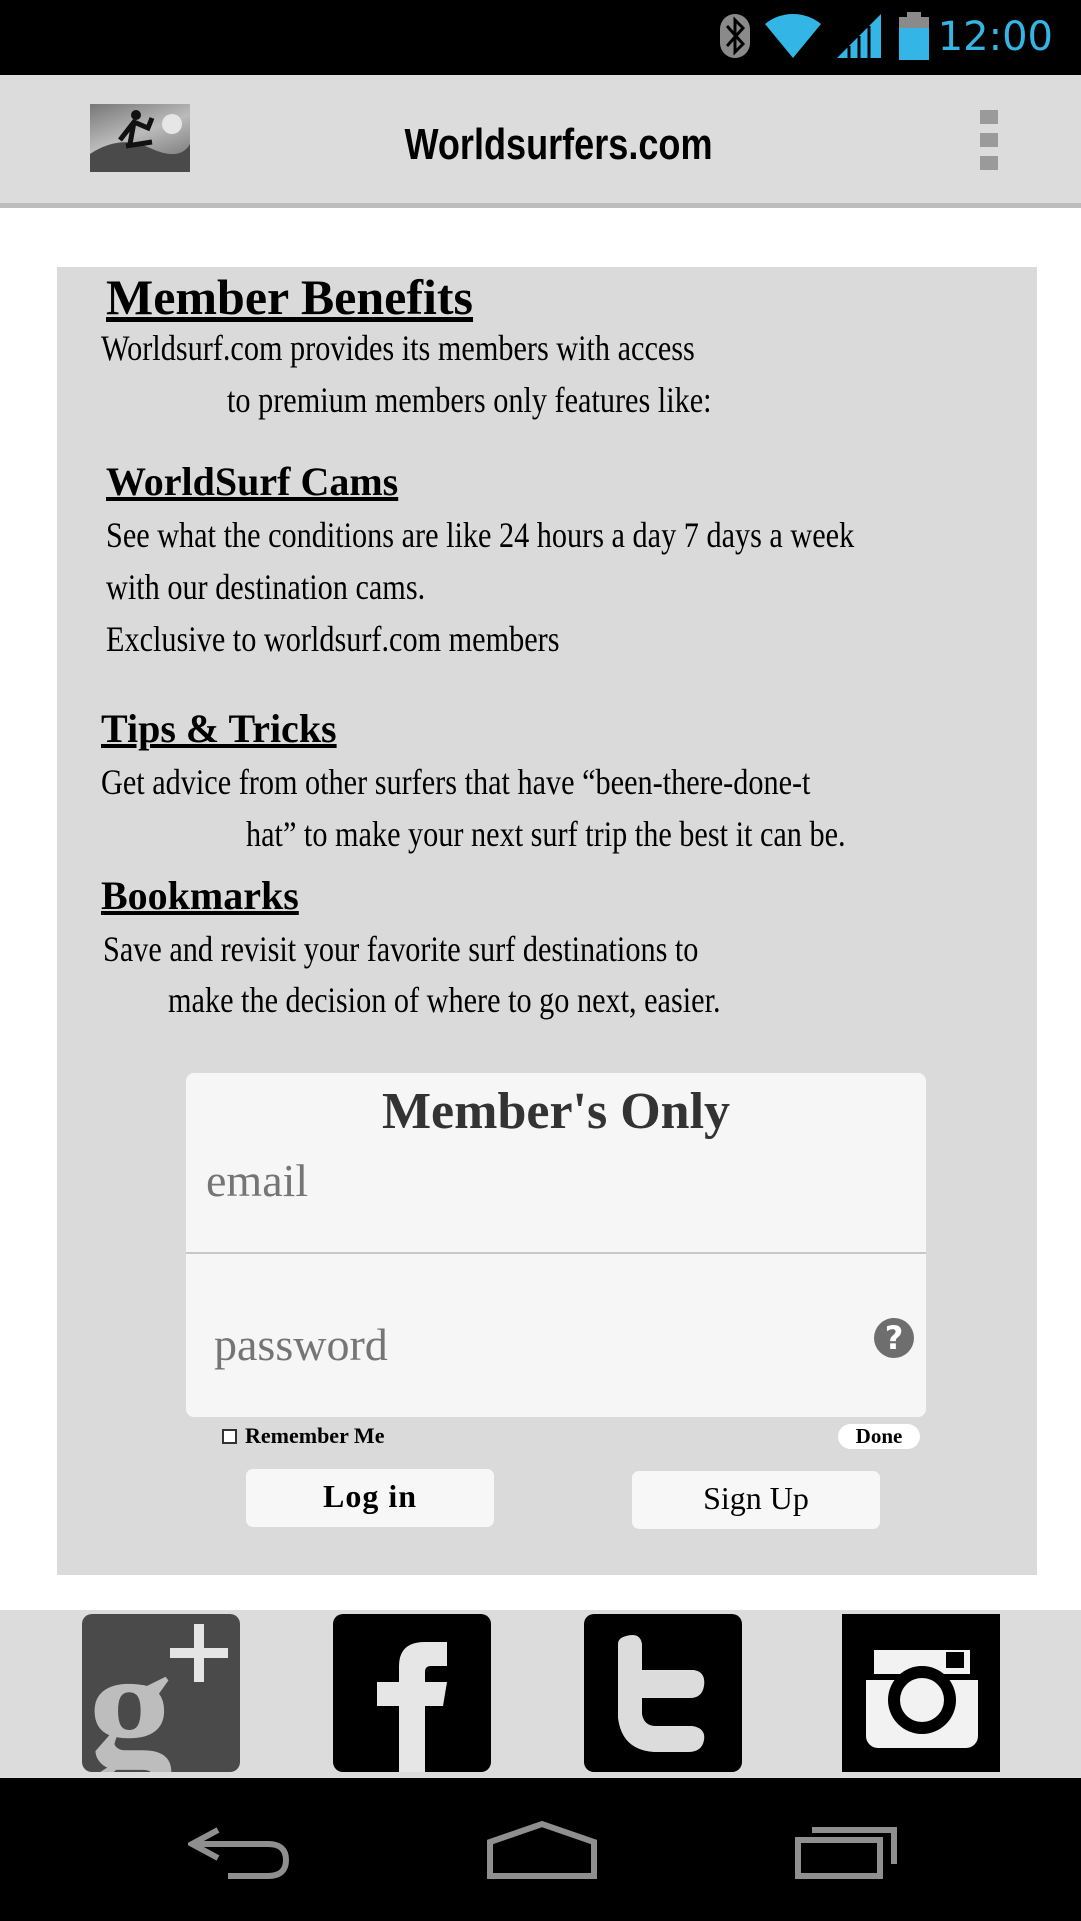  What do you see at coordinates (252, 481) in the screenshot?
I see `section-title-cams: WorldSurf Cams` at bounding box center [252, 481].